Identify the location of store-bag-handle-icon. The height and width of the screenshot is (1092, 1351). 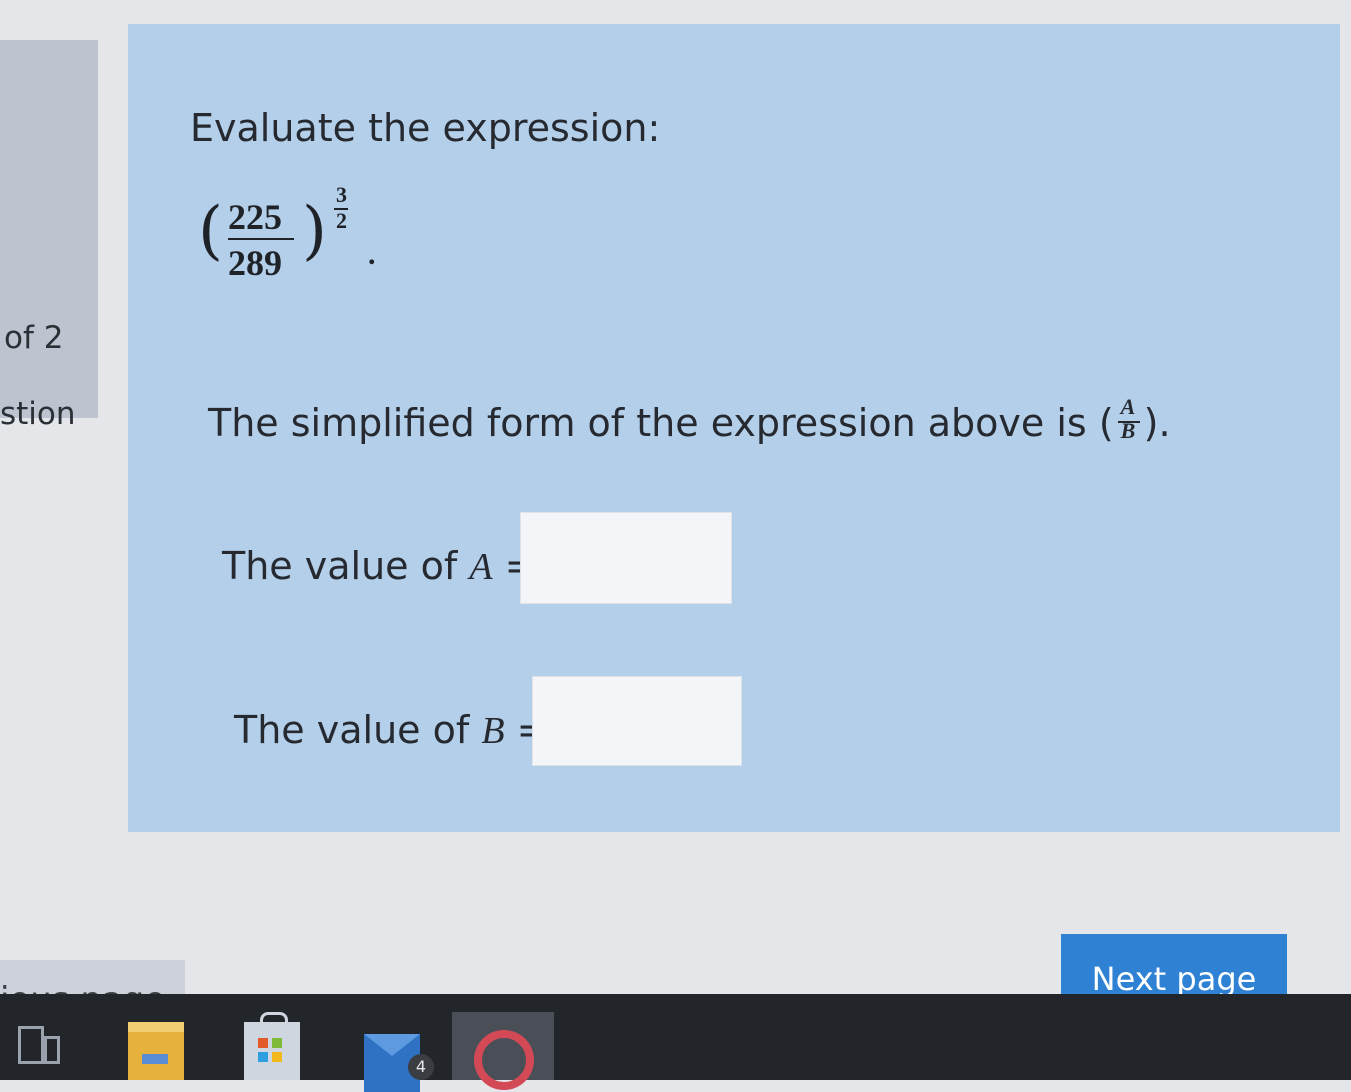
(274, 1019).